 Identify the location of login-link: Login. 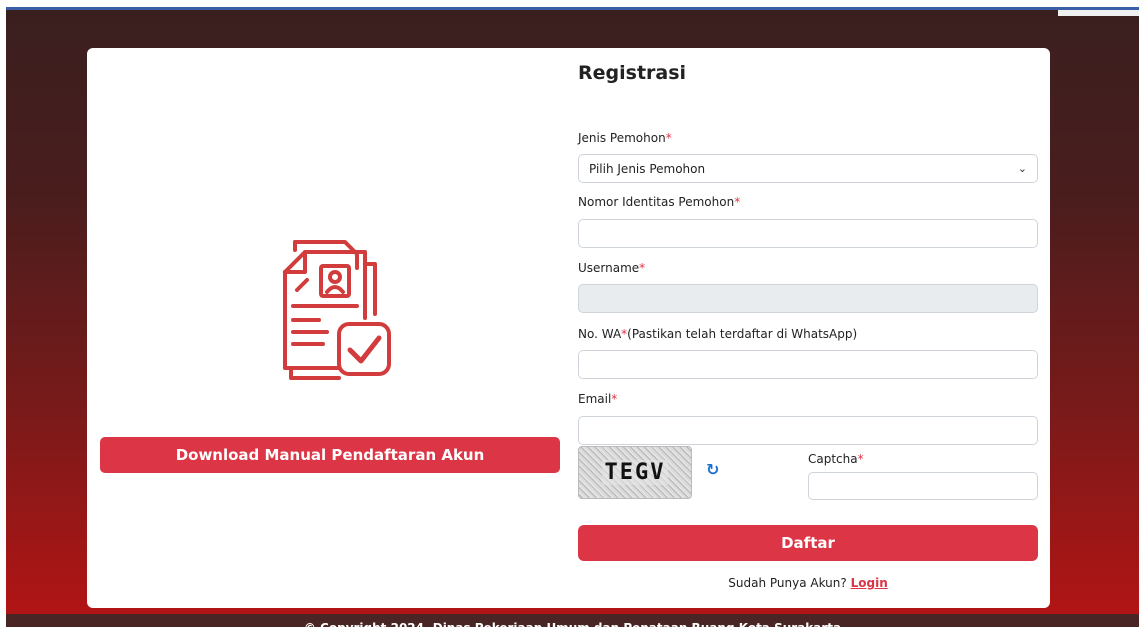
(869, 583).